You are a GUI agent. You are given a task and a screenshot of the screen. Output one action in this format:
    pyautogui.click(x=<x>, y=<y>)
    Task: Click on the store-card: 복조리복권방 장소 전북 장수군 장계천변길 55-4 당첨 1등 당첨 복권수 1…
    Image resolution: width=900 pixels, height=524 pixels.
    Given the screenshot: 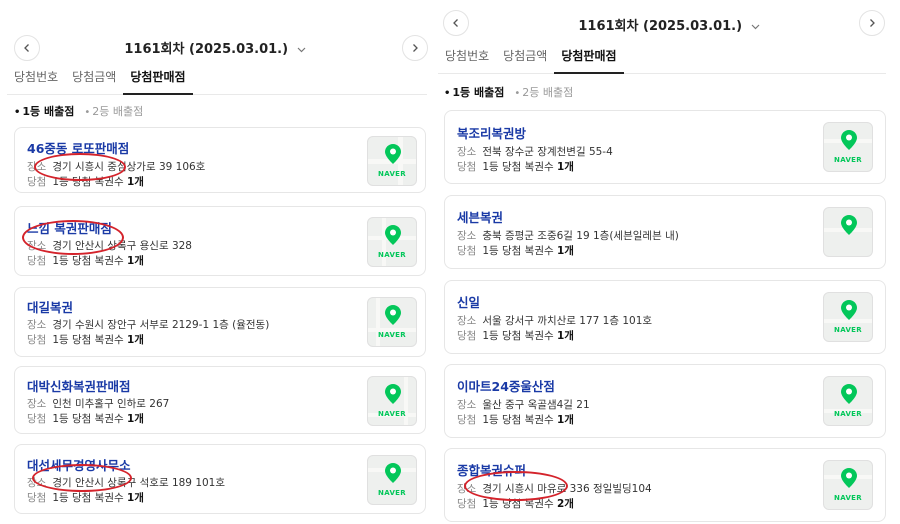 What is the action you would take?
    pyautogui.click(x=665, y=147)
    